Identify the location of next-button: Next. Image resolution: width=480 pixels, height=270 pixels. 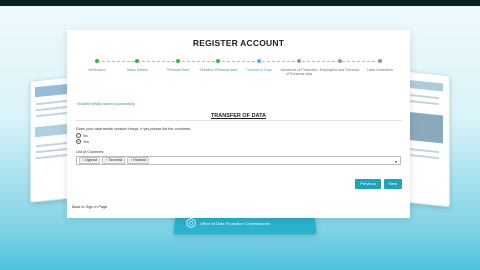
(393, 184).